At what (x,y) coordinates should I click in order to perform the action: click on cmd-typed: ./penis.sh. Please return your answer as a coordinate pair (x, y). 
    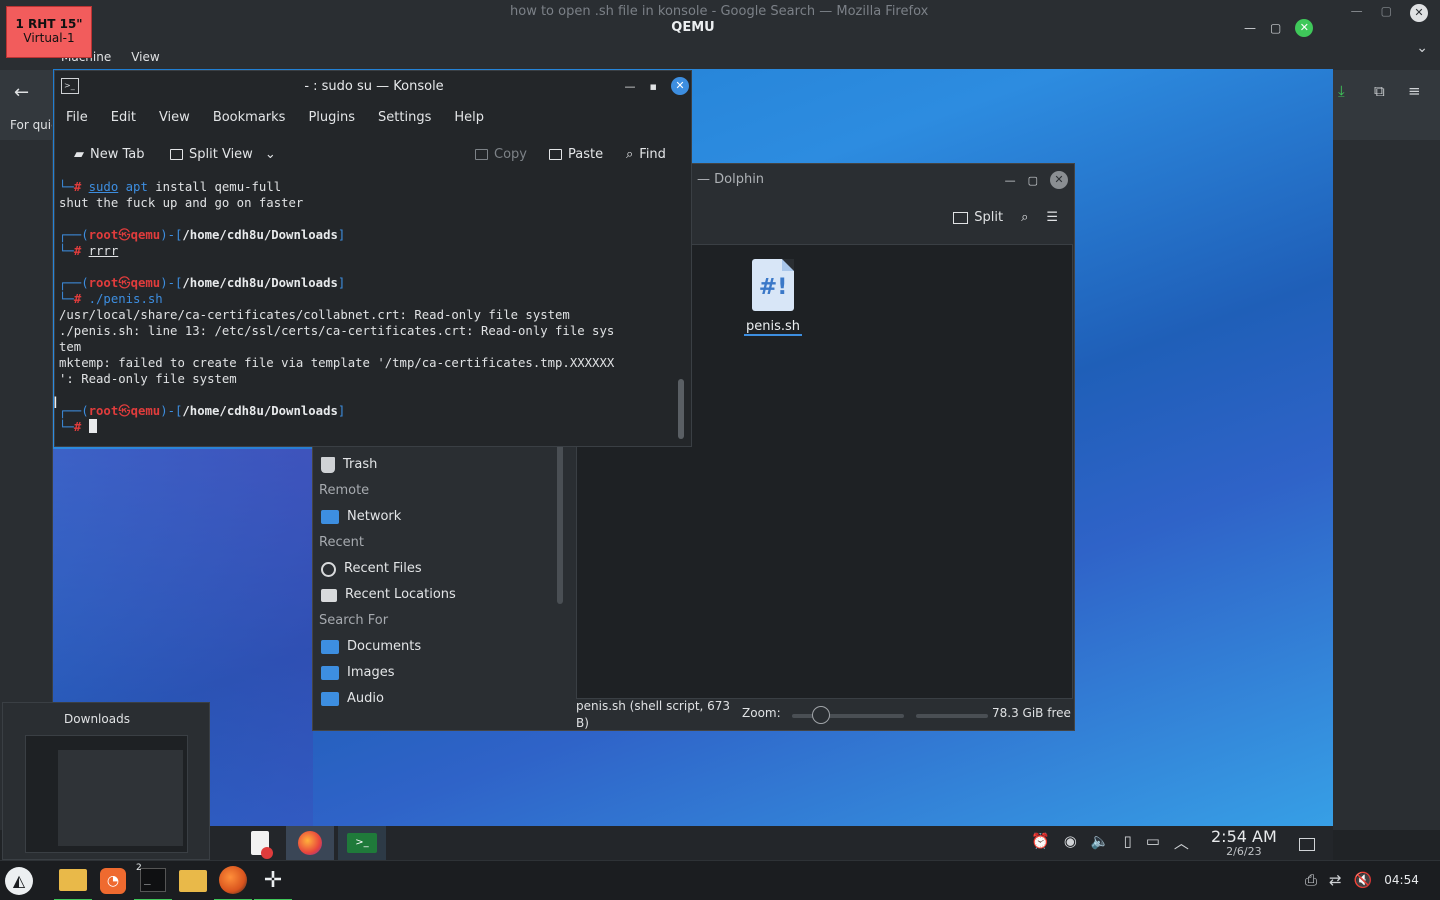
    Looking at the image, I should click on (125, 299).